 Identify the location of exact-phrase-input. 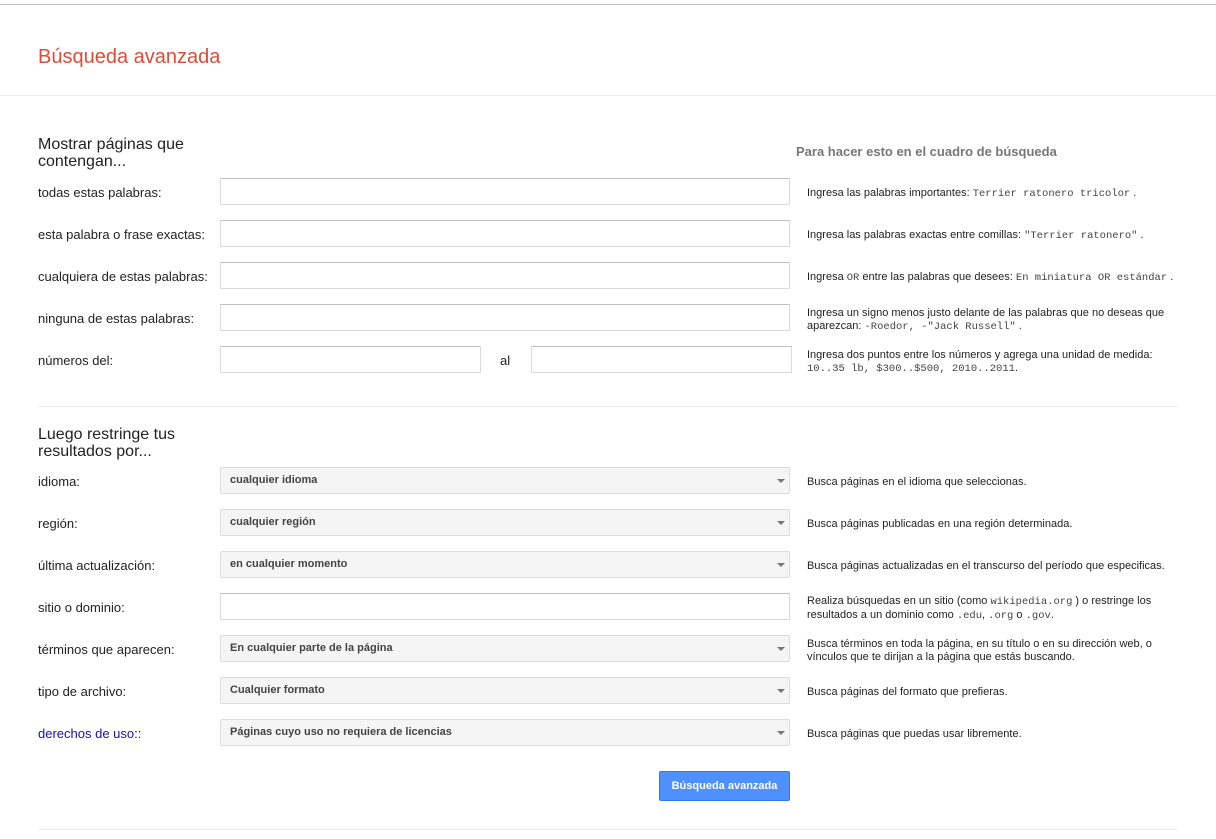
(505, 233).